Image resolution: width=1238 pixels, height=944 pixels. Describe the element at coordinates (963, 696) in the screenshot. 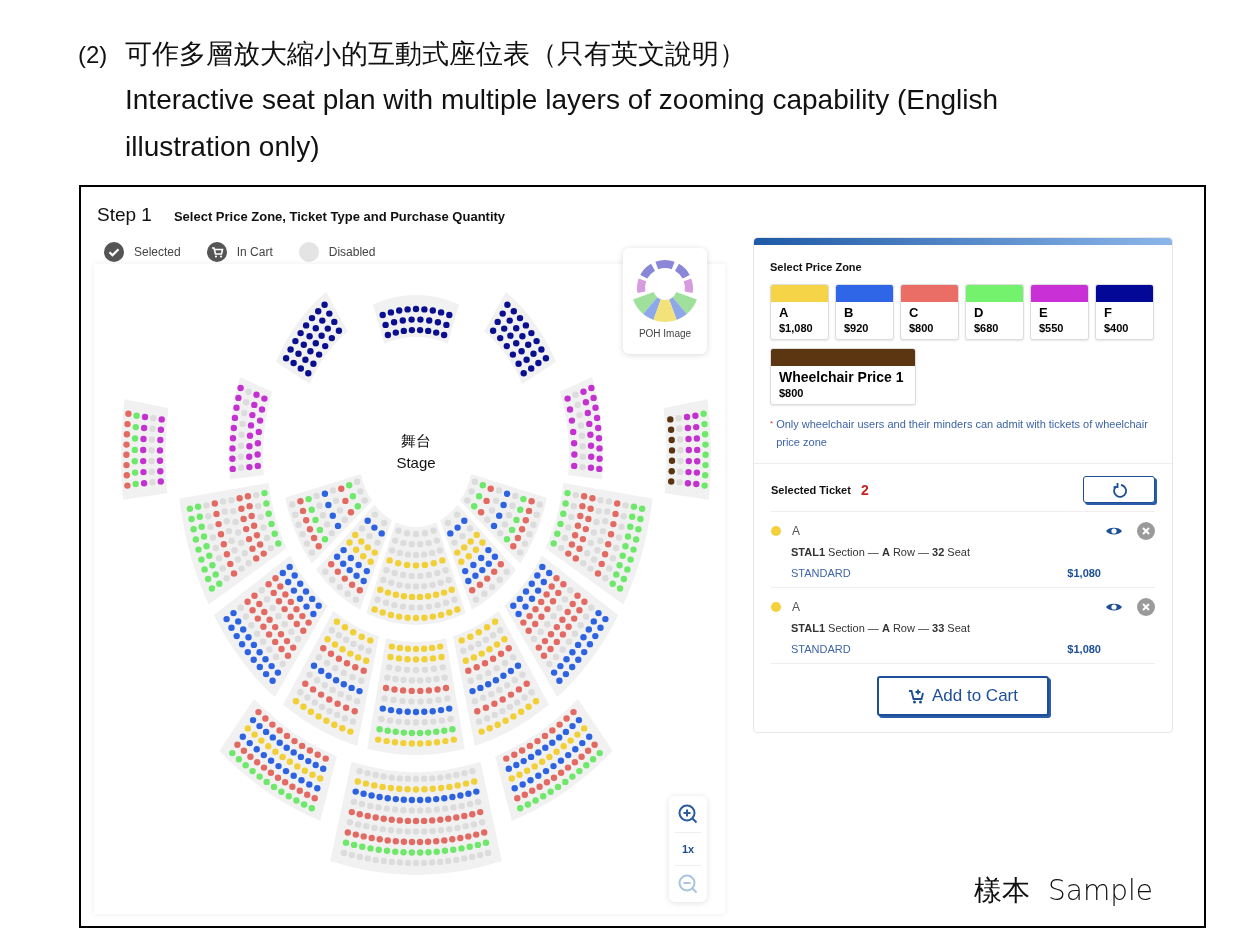

I see `add-to-cart-button: Add to Cart` at that location.